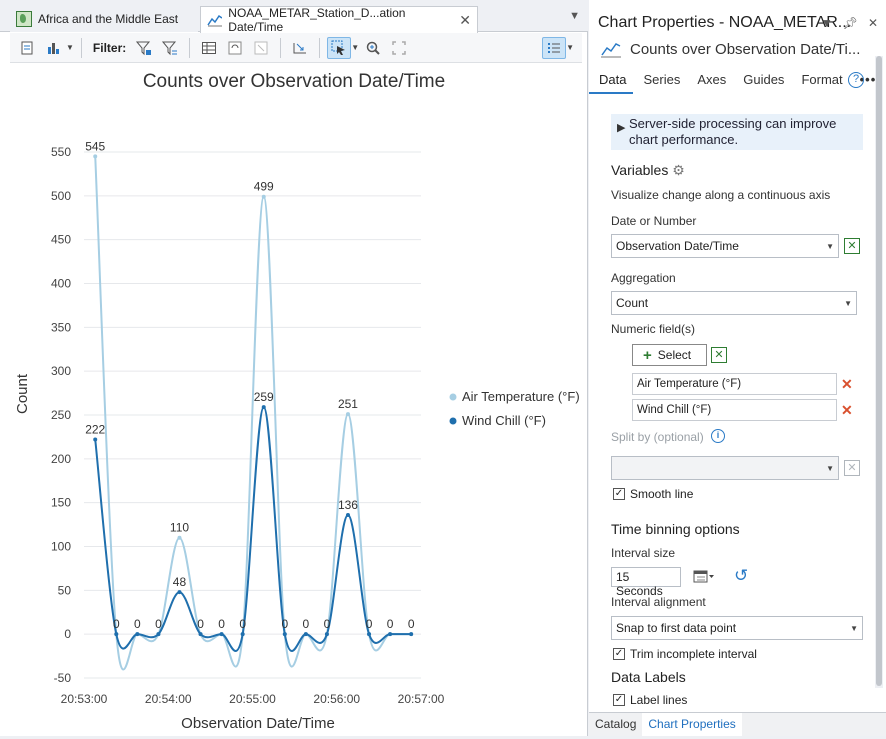 The height and width of the screenshot is (739, 886). What do you see at coordinates (348, 505) in the screenshot?
I see `data-label: 136` at bounding box center [348, 505].